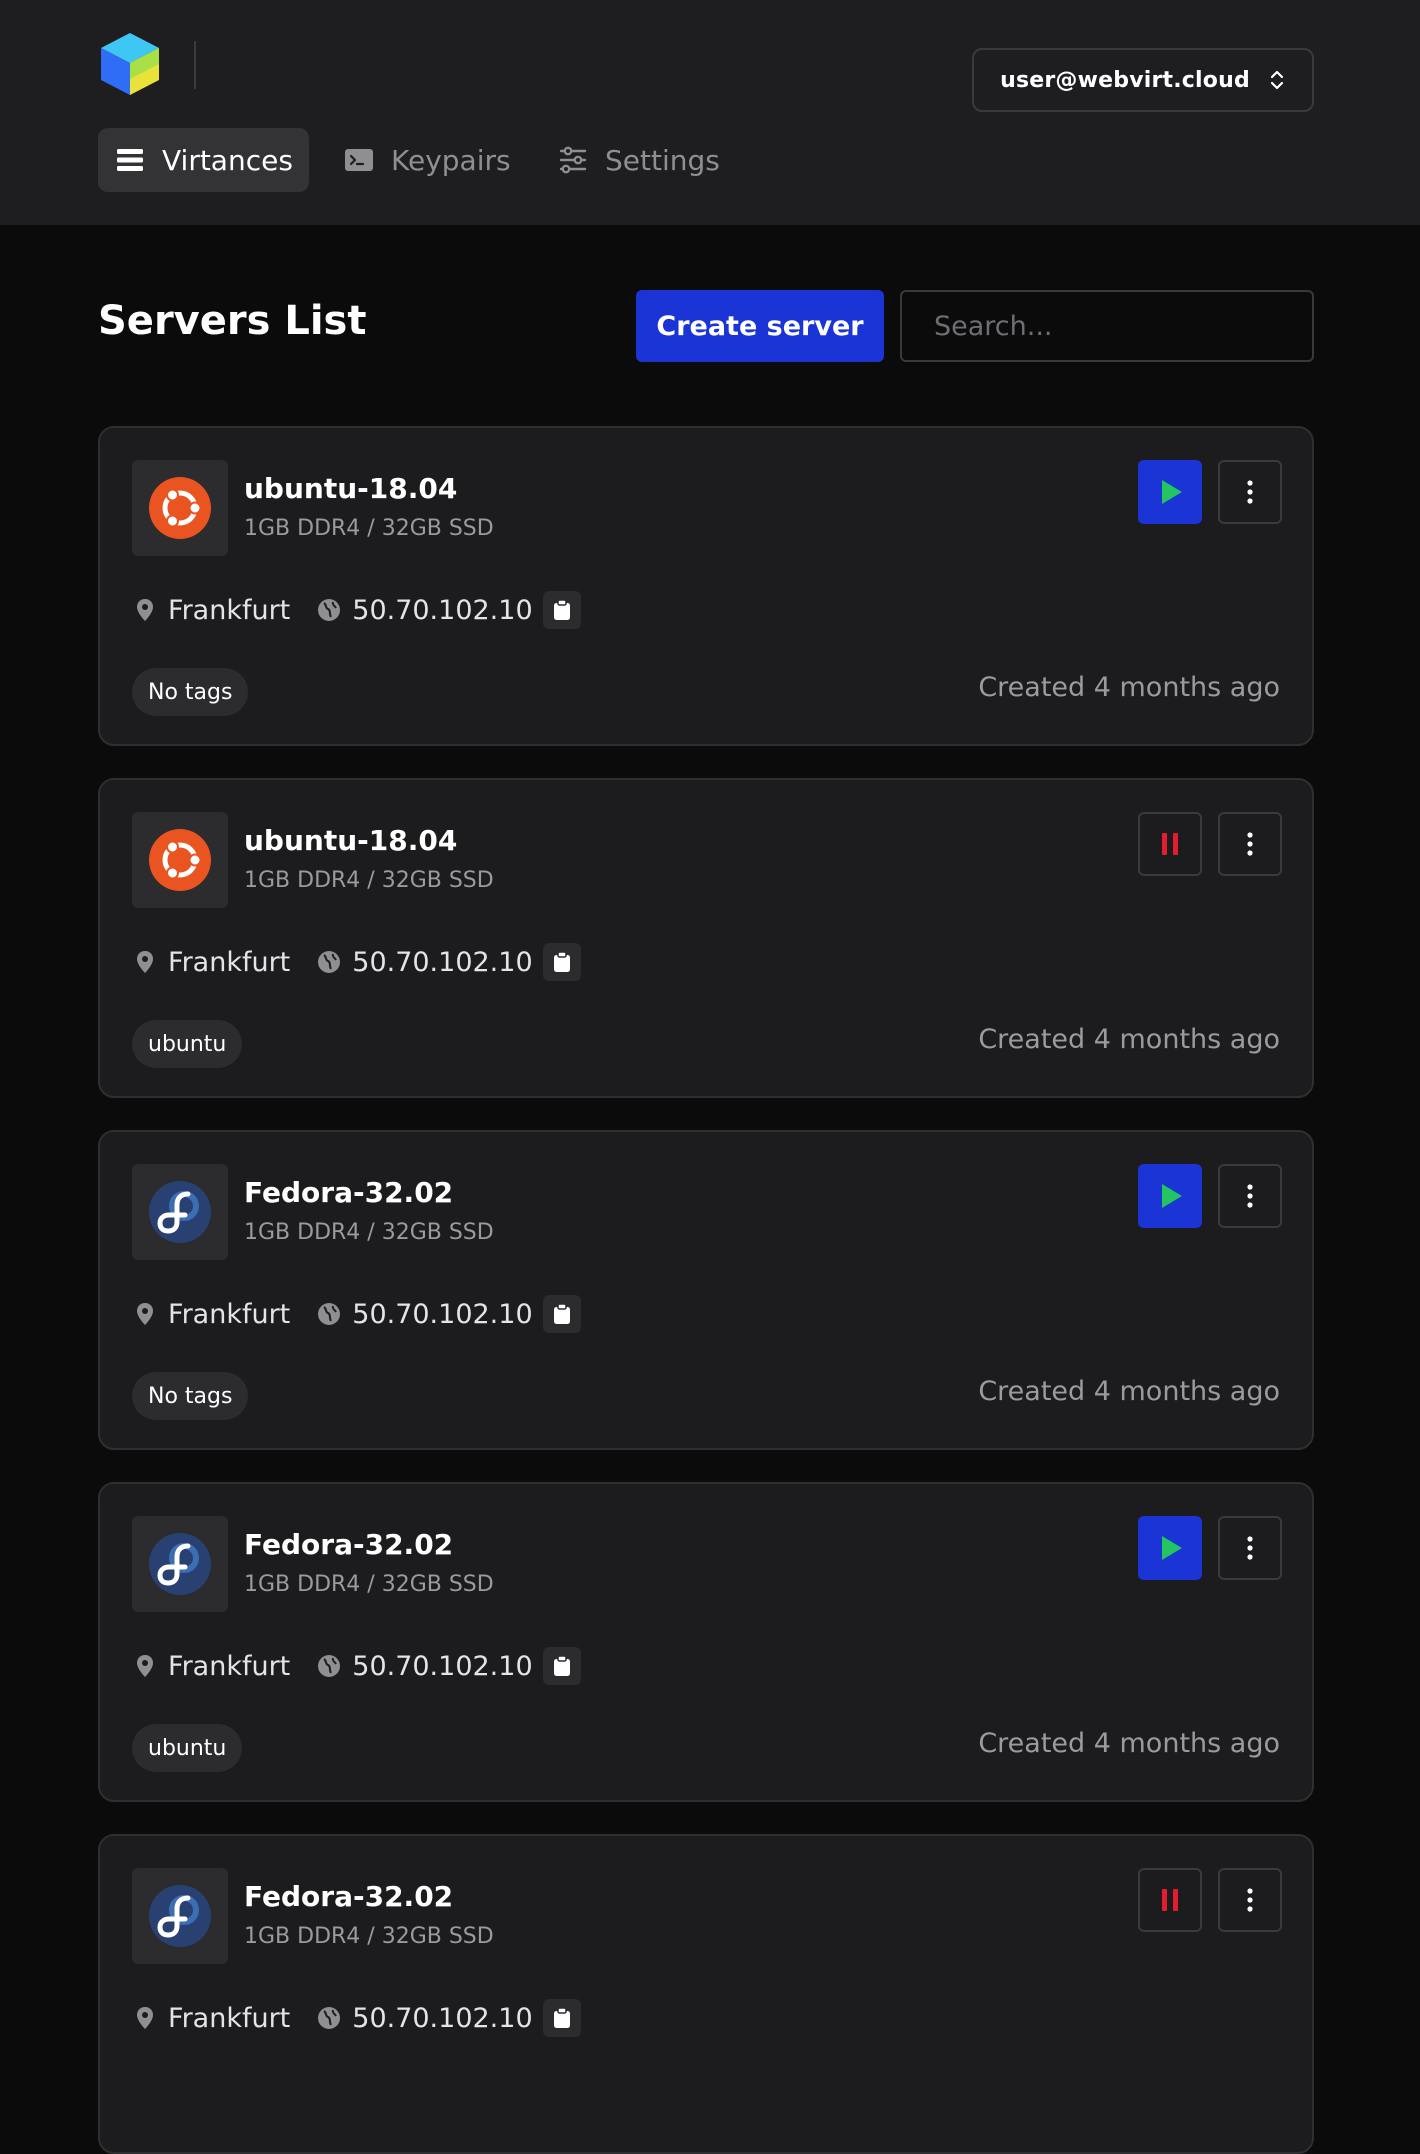 The image size is (1420, 2154). Describe the element at coordinates (451, 160) in the screenshot. I see `tab-keypairs-label: Keypairs` at that location.